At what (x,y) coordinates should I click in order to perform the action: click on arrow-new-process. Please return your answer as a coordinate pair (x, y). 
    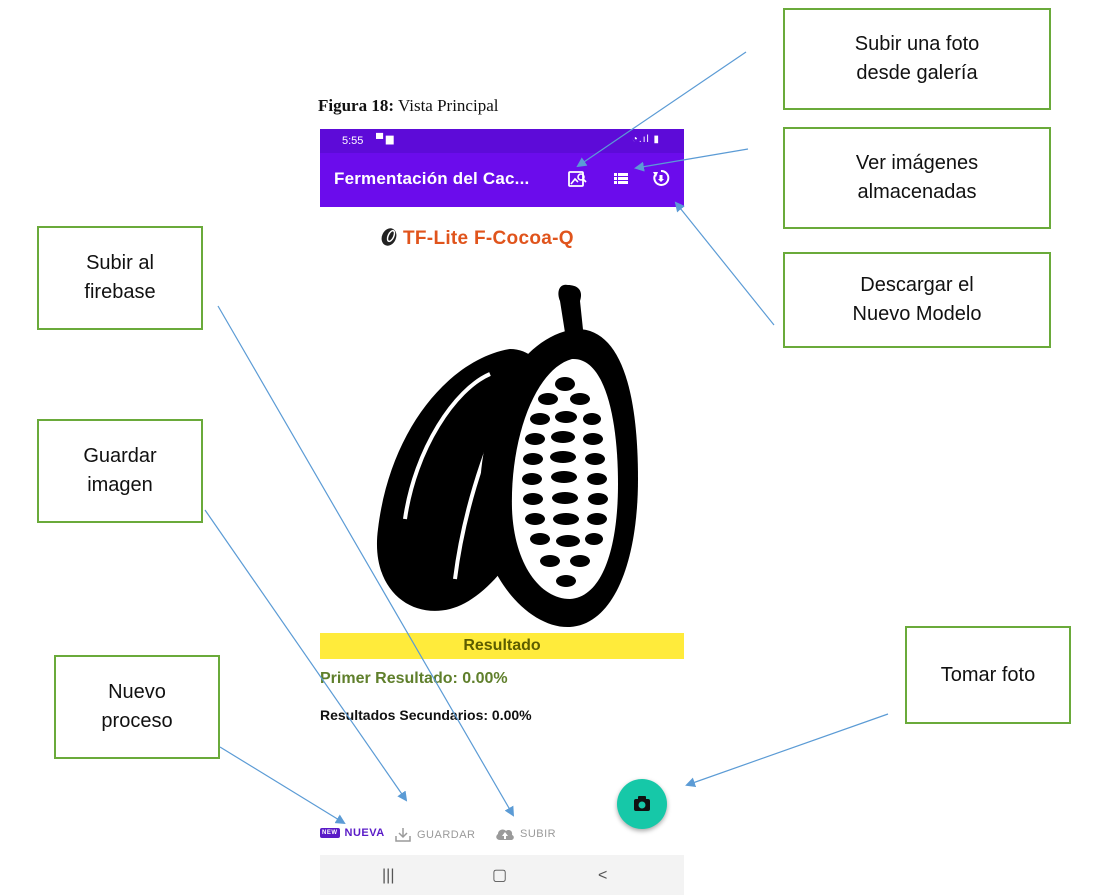
    Looking at the image, I should click on (282, 785).